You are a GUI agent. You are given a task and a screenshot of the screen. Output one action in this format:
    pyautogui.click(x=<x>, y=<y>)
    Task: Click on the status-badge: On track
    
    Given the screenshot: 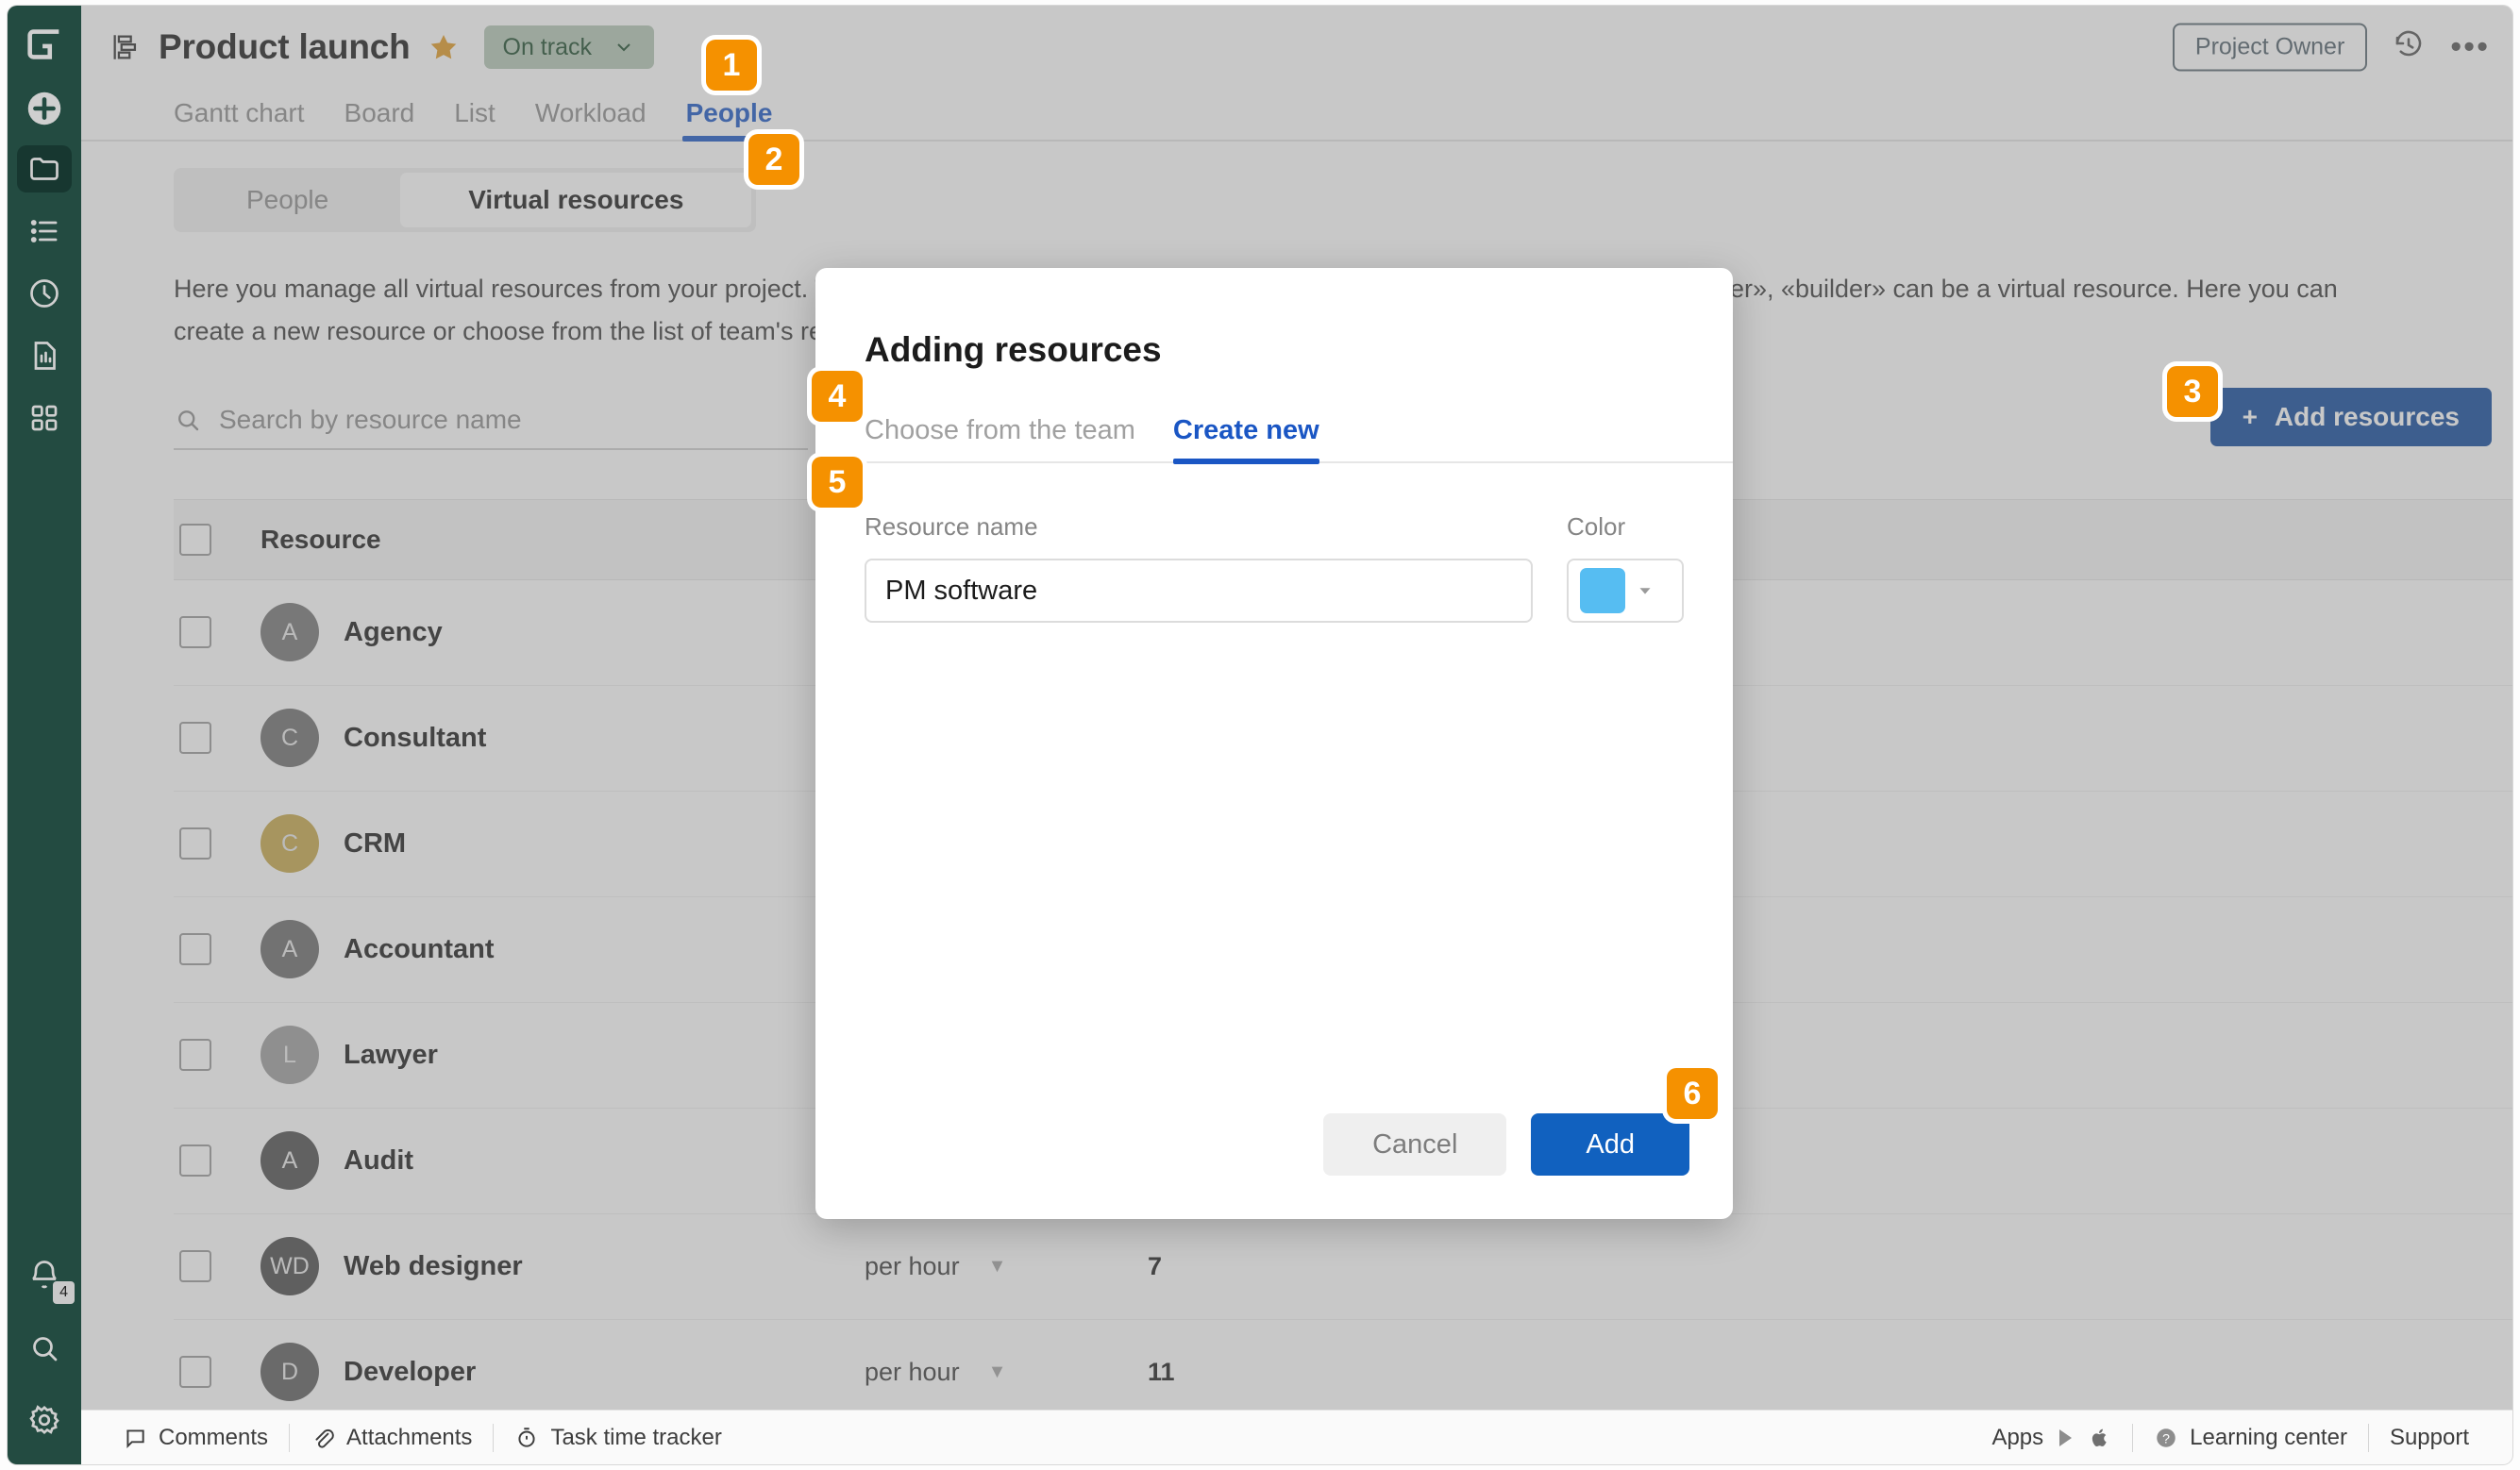 What is the action you would take?
    pyautogui.click(x=568, y=47)
    